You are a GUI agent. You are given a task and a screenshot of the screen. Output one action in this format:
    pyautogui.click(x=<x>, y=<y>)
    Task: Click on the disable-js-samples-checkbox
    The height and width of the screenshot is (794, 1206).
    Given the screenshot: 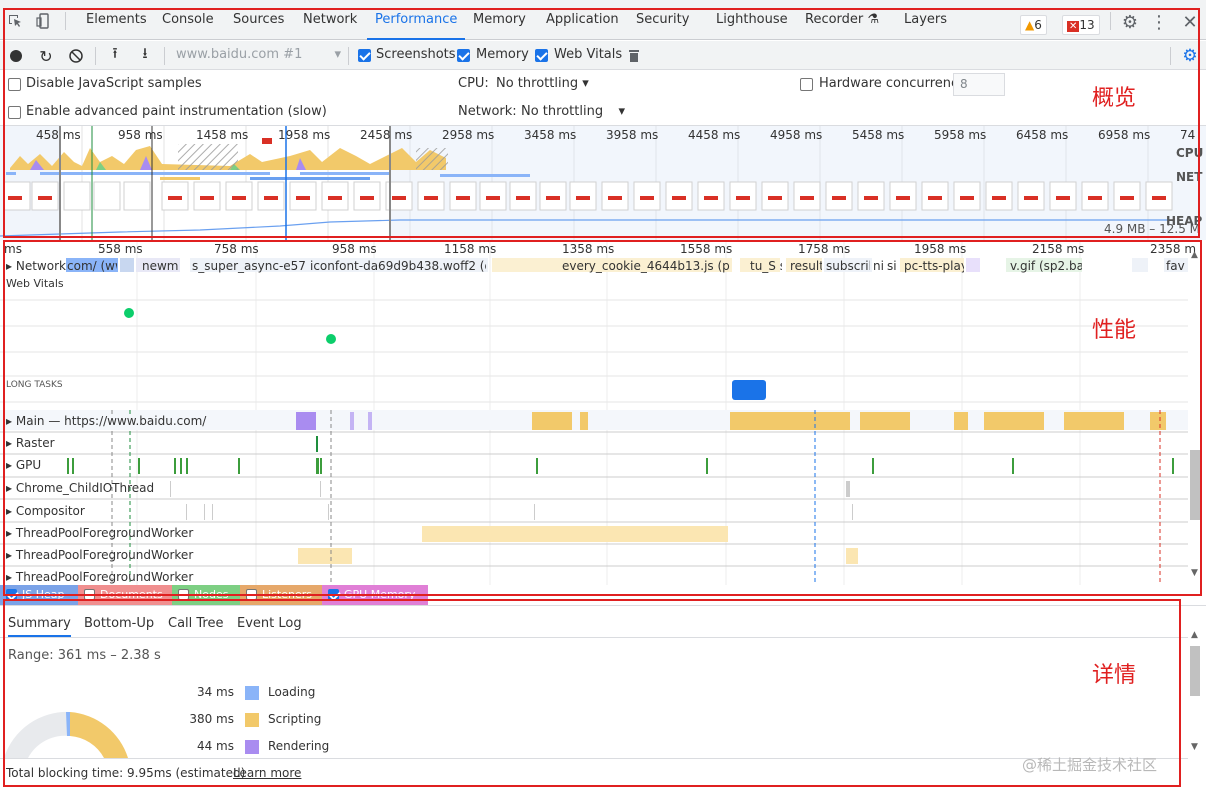 What is the action you would take?
    pyautogui.click(x=14, y=84)
    